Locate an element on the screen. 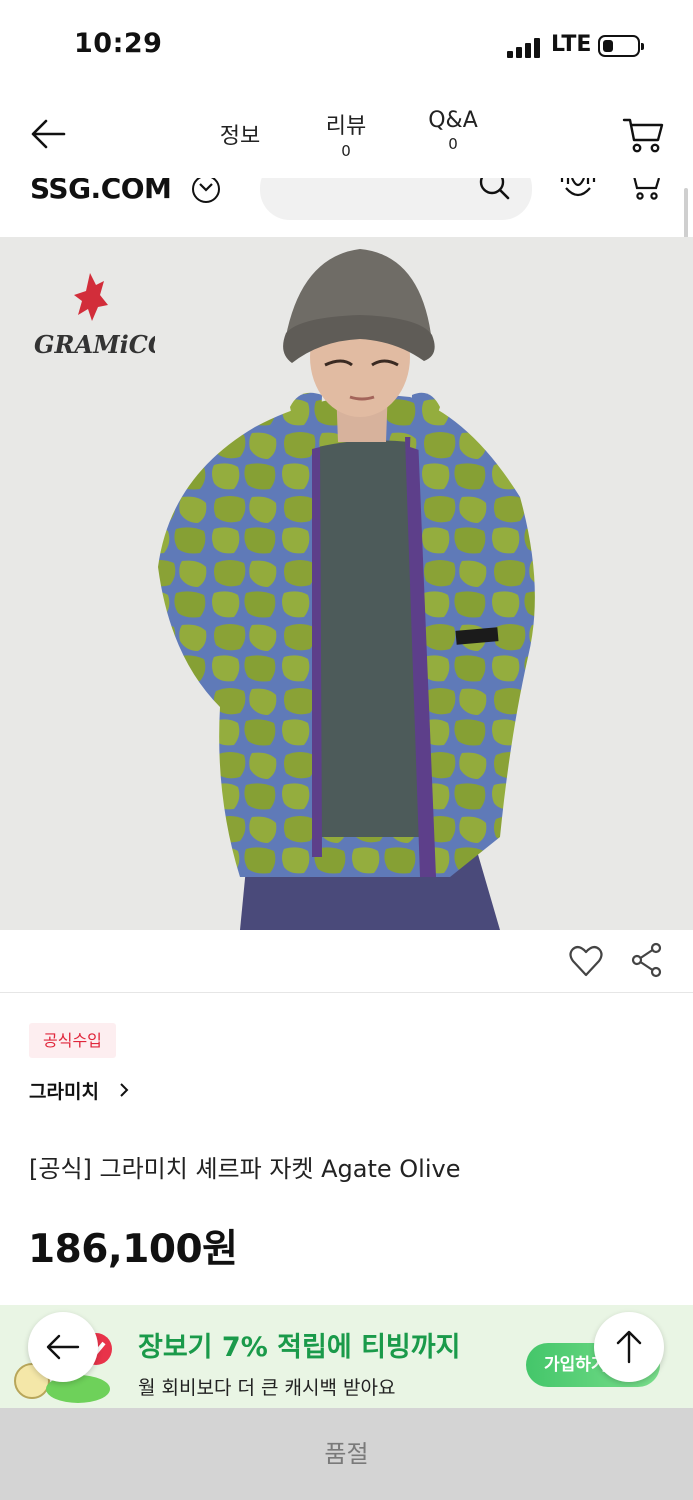 The width and height of the screenshot is (693, 1500). voice-icon is located at coordinates (578, 191).